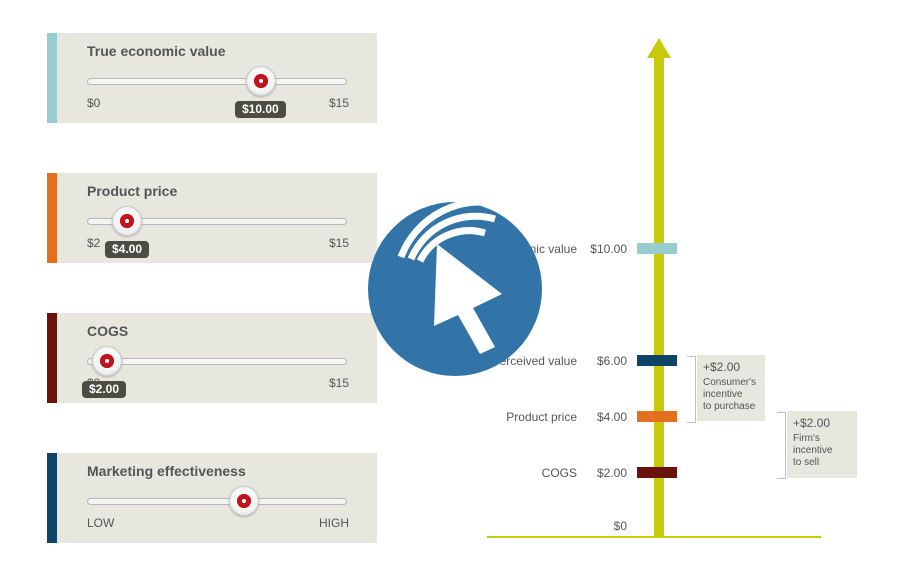 The width and height of the screenshot is (911, 569). What do you see at coordinates (657, 360) in the screenshot?
I see `marker-perceived-value` at bounding box center [657, 360].